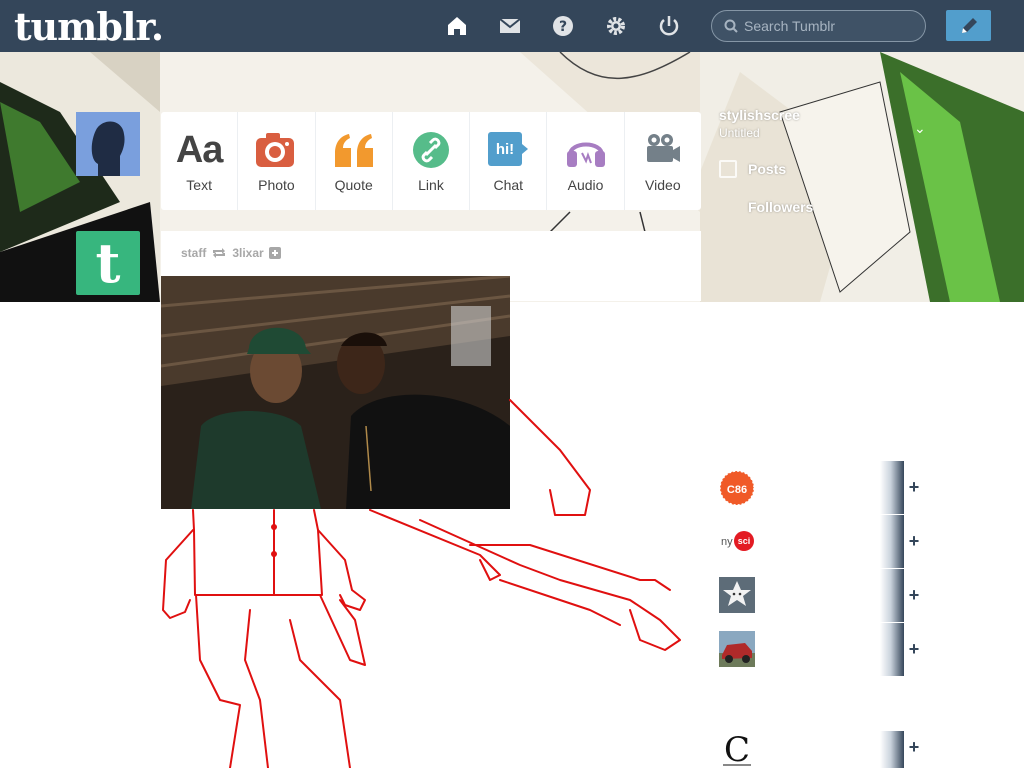  I want to click on text-aa-icon: Aa, so click(199, 149).